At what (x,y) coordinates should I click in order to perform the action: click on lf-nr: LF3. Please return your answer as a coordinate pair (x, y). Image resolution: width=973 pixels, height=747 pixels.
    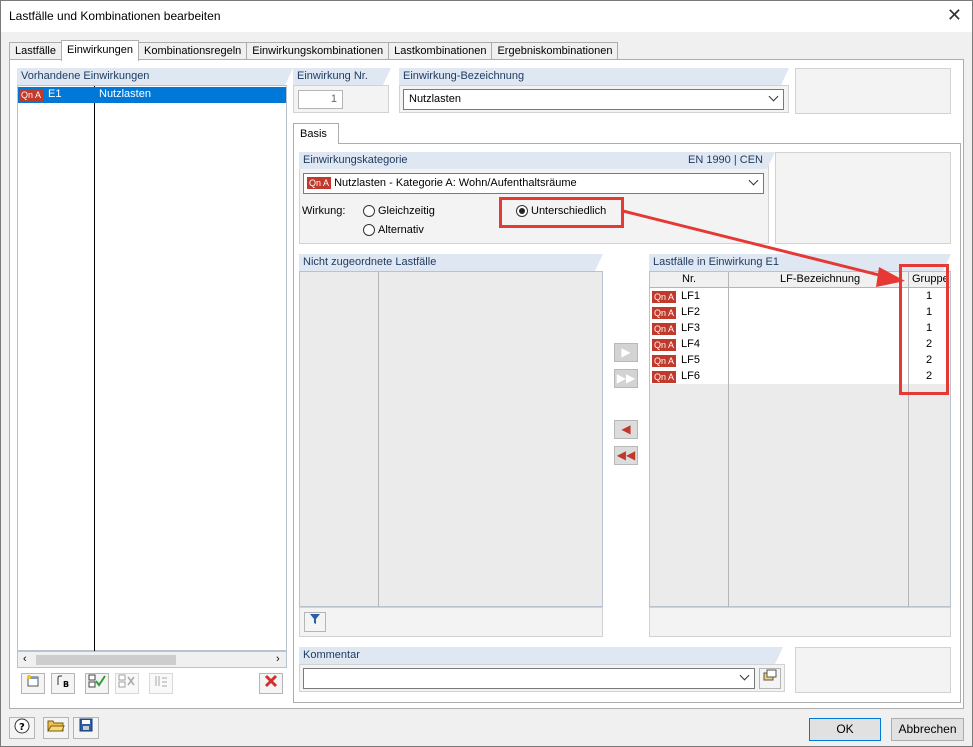
    Looking at the image, I should click on (690, 328).